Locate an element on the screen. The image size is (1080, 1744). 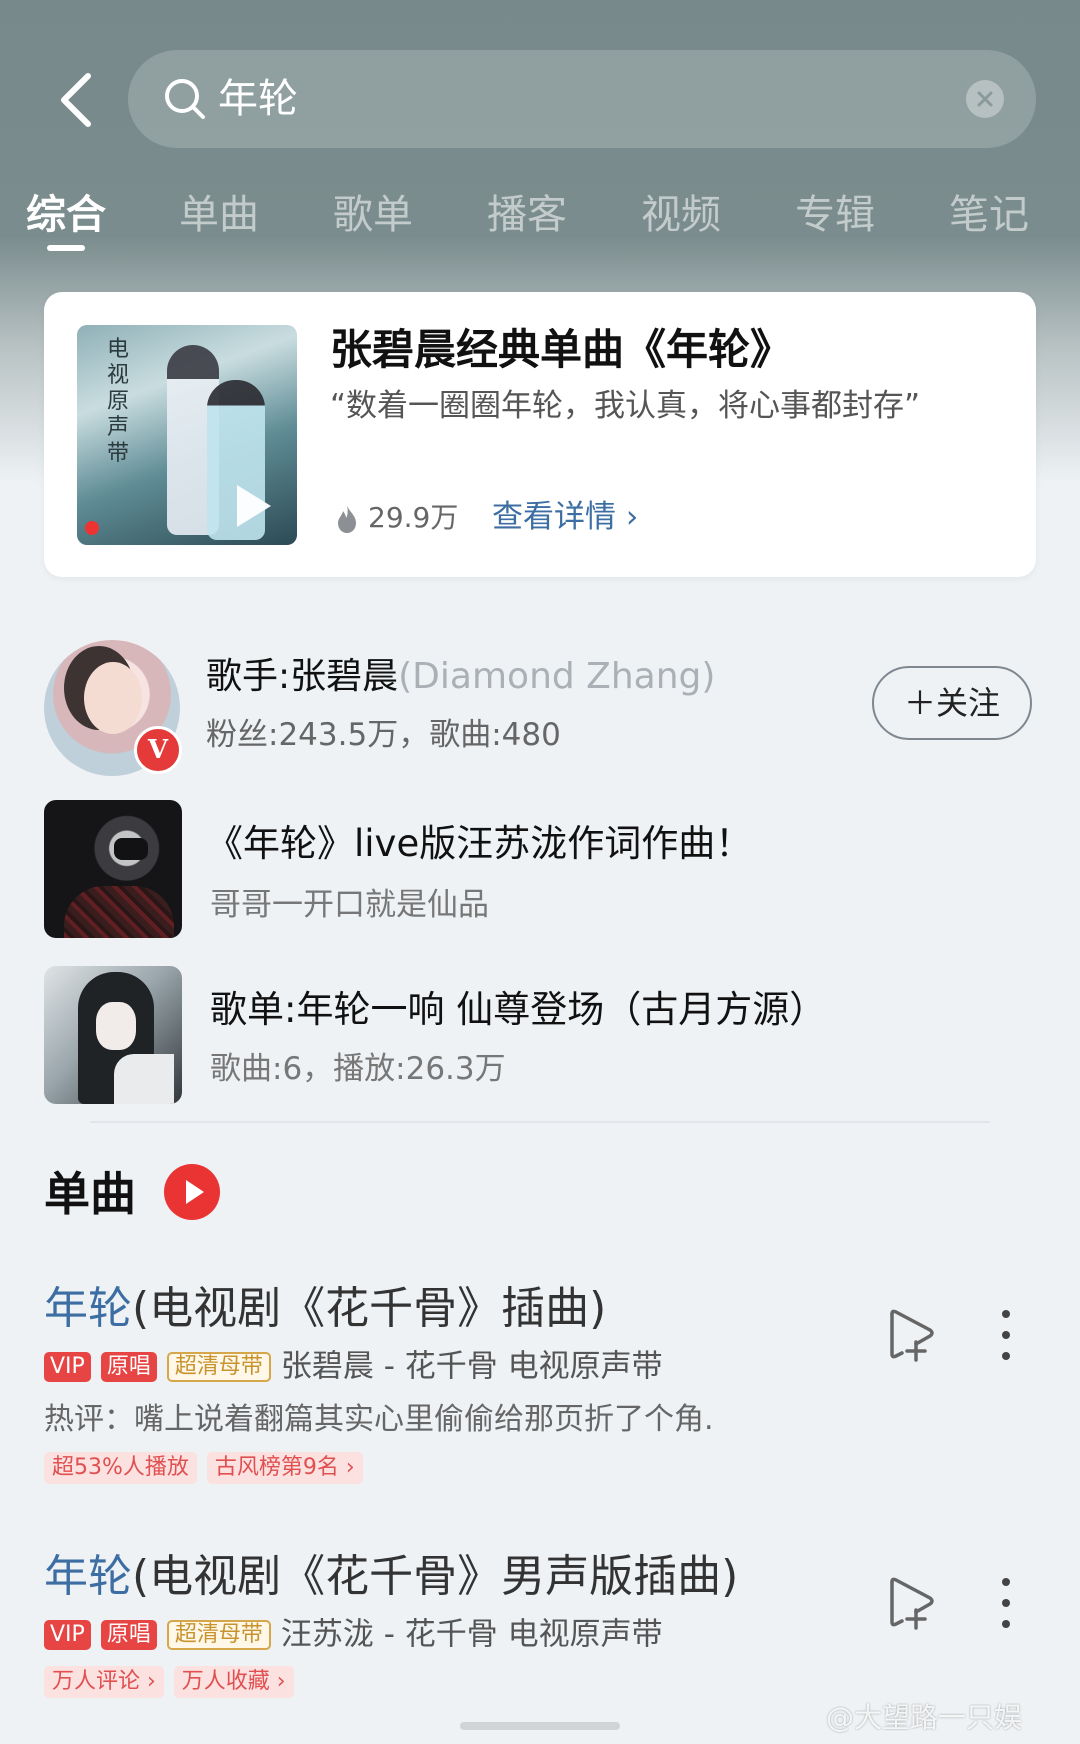
playlist-thumbnail is located at coordinates (113, 1035).